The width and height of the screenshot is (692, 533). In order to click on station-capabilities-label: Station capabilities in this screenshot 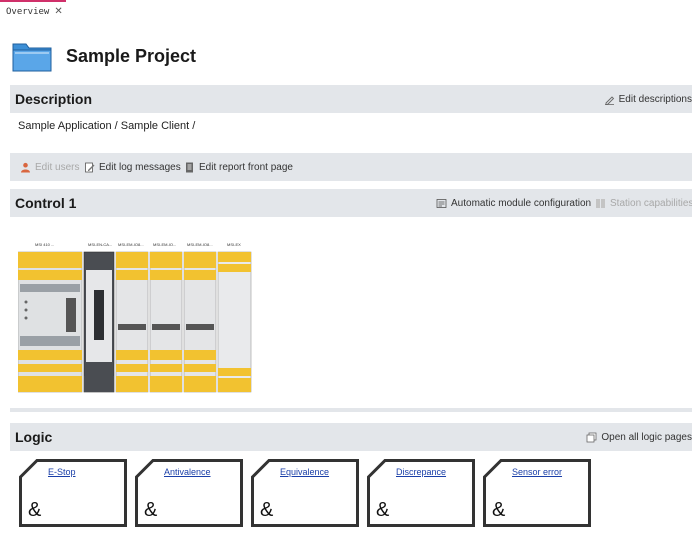, I will do `click(651, 203)`.